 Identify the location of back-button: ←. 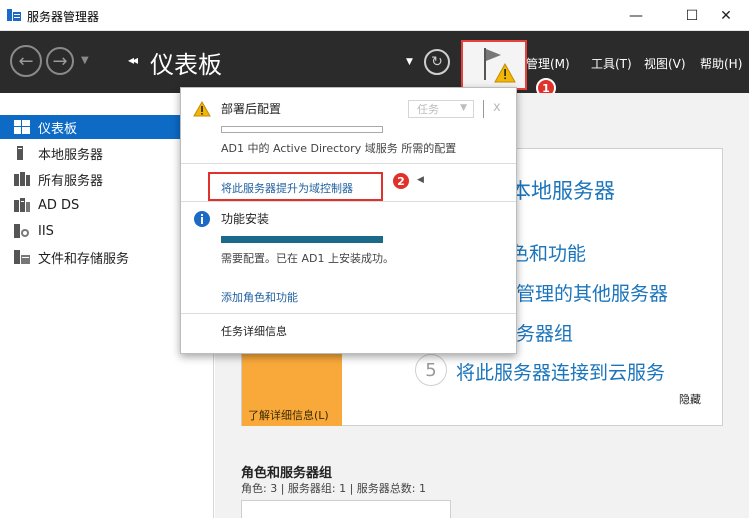
(26, 61).